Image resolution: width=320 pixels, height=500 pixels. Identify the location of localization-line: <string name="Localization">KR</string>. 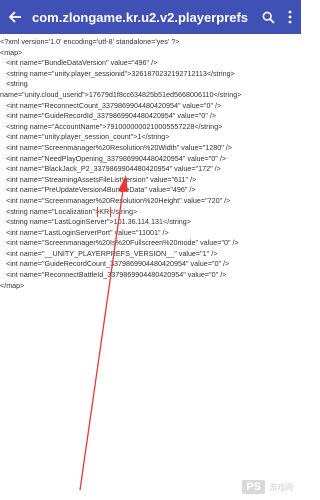
(150, 212).